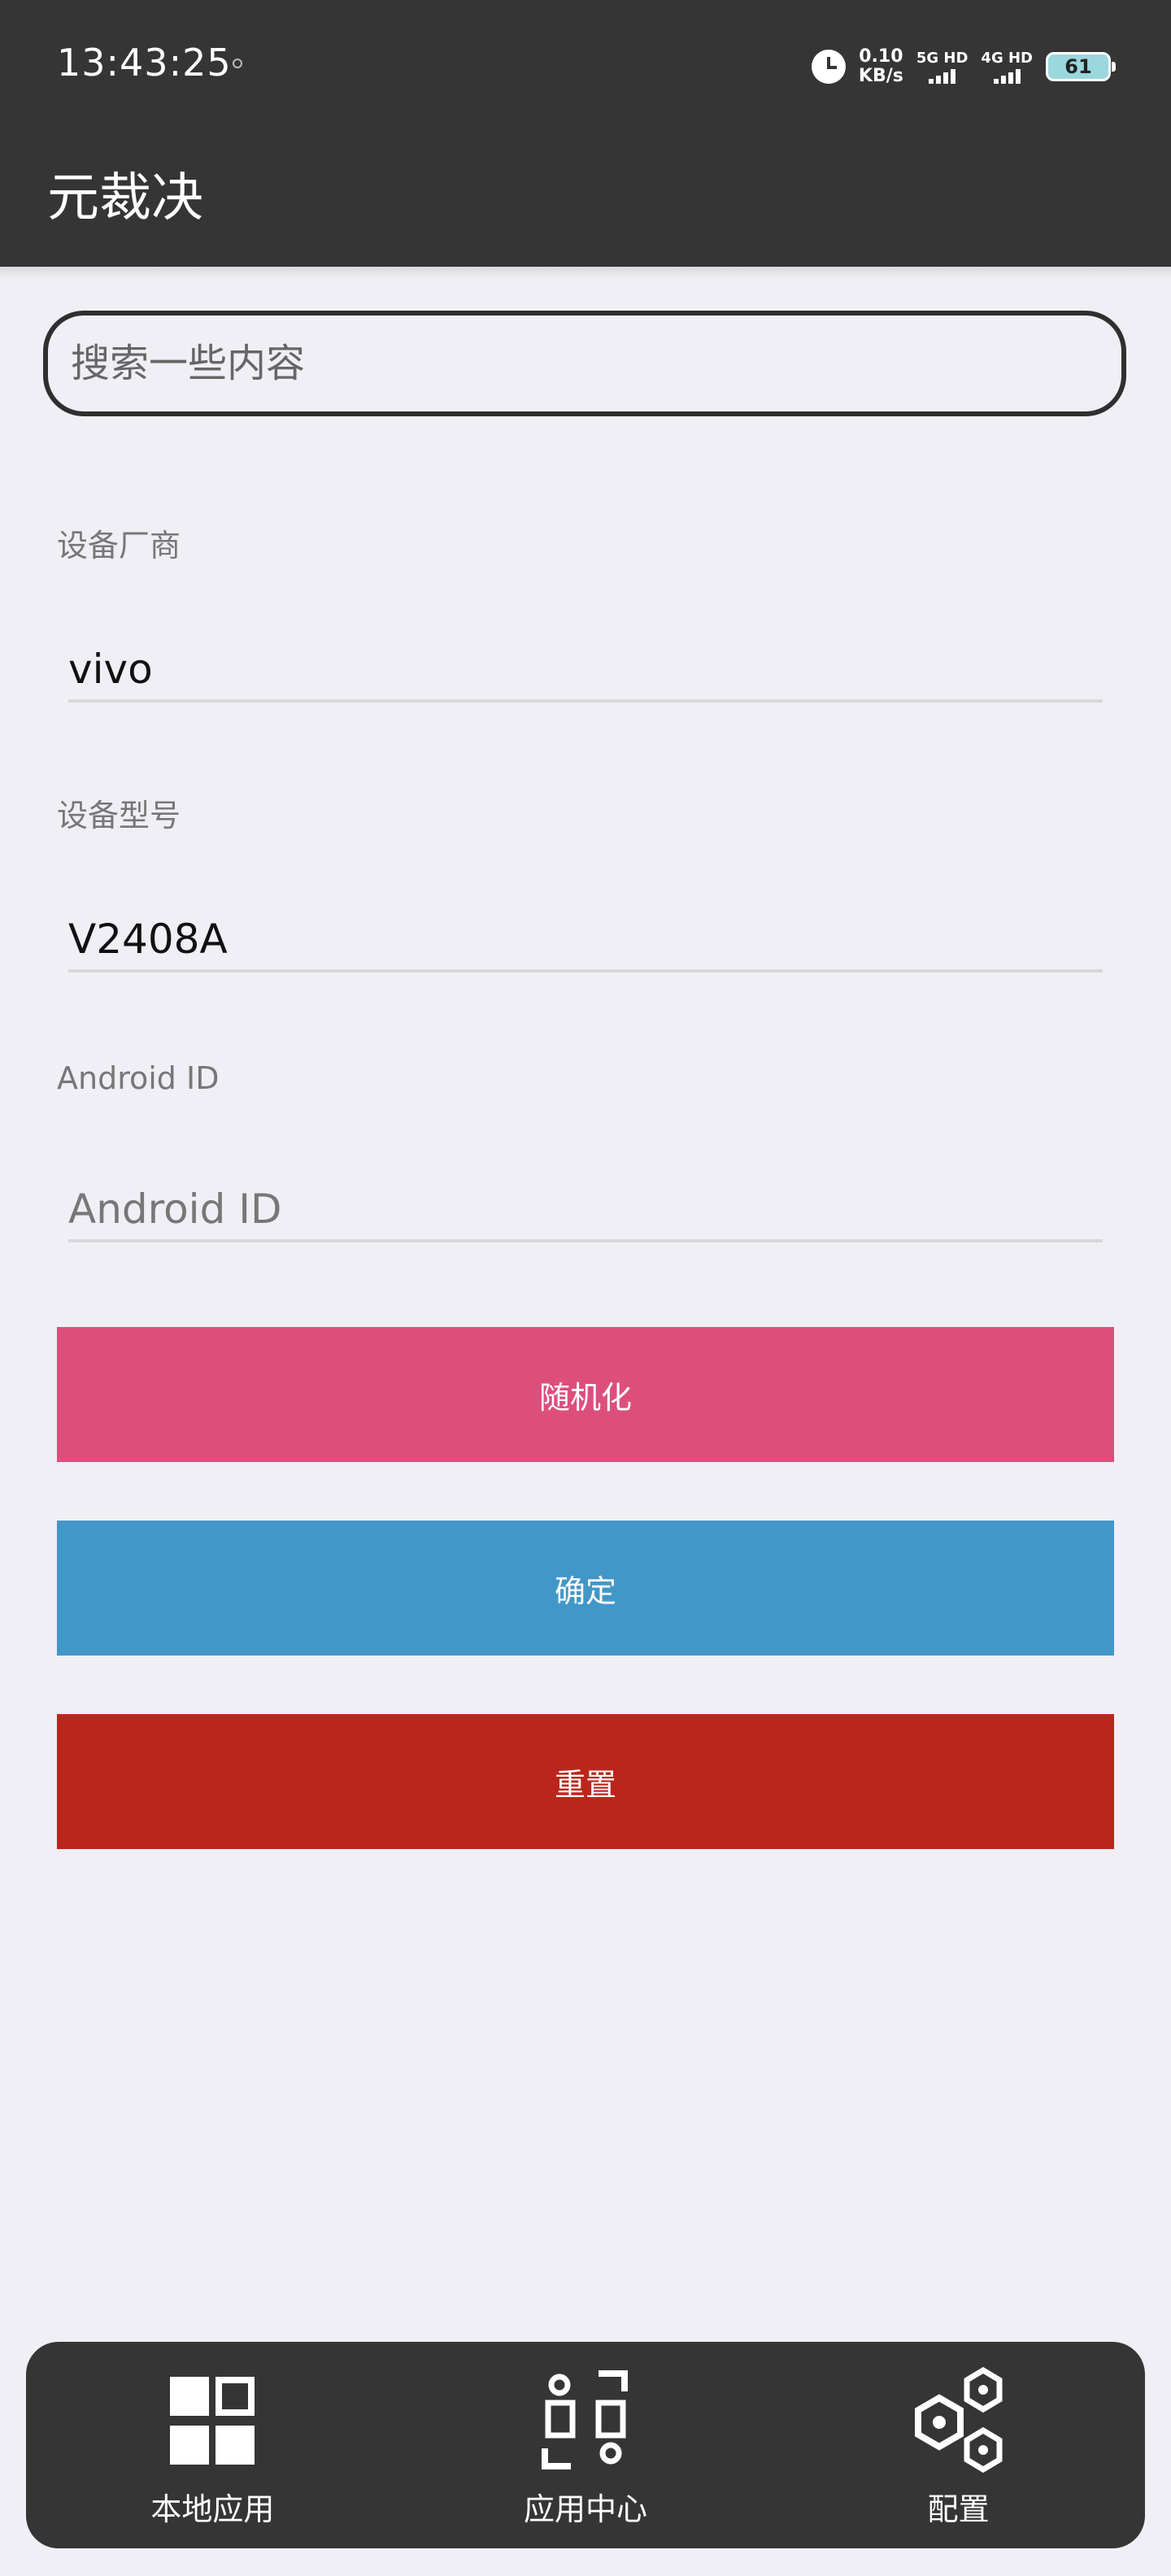 The image size is (1171, 2576). I want to click on notification-dot-icon, so click(237, 64).